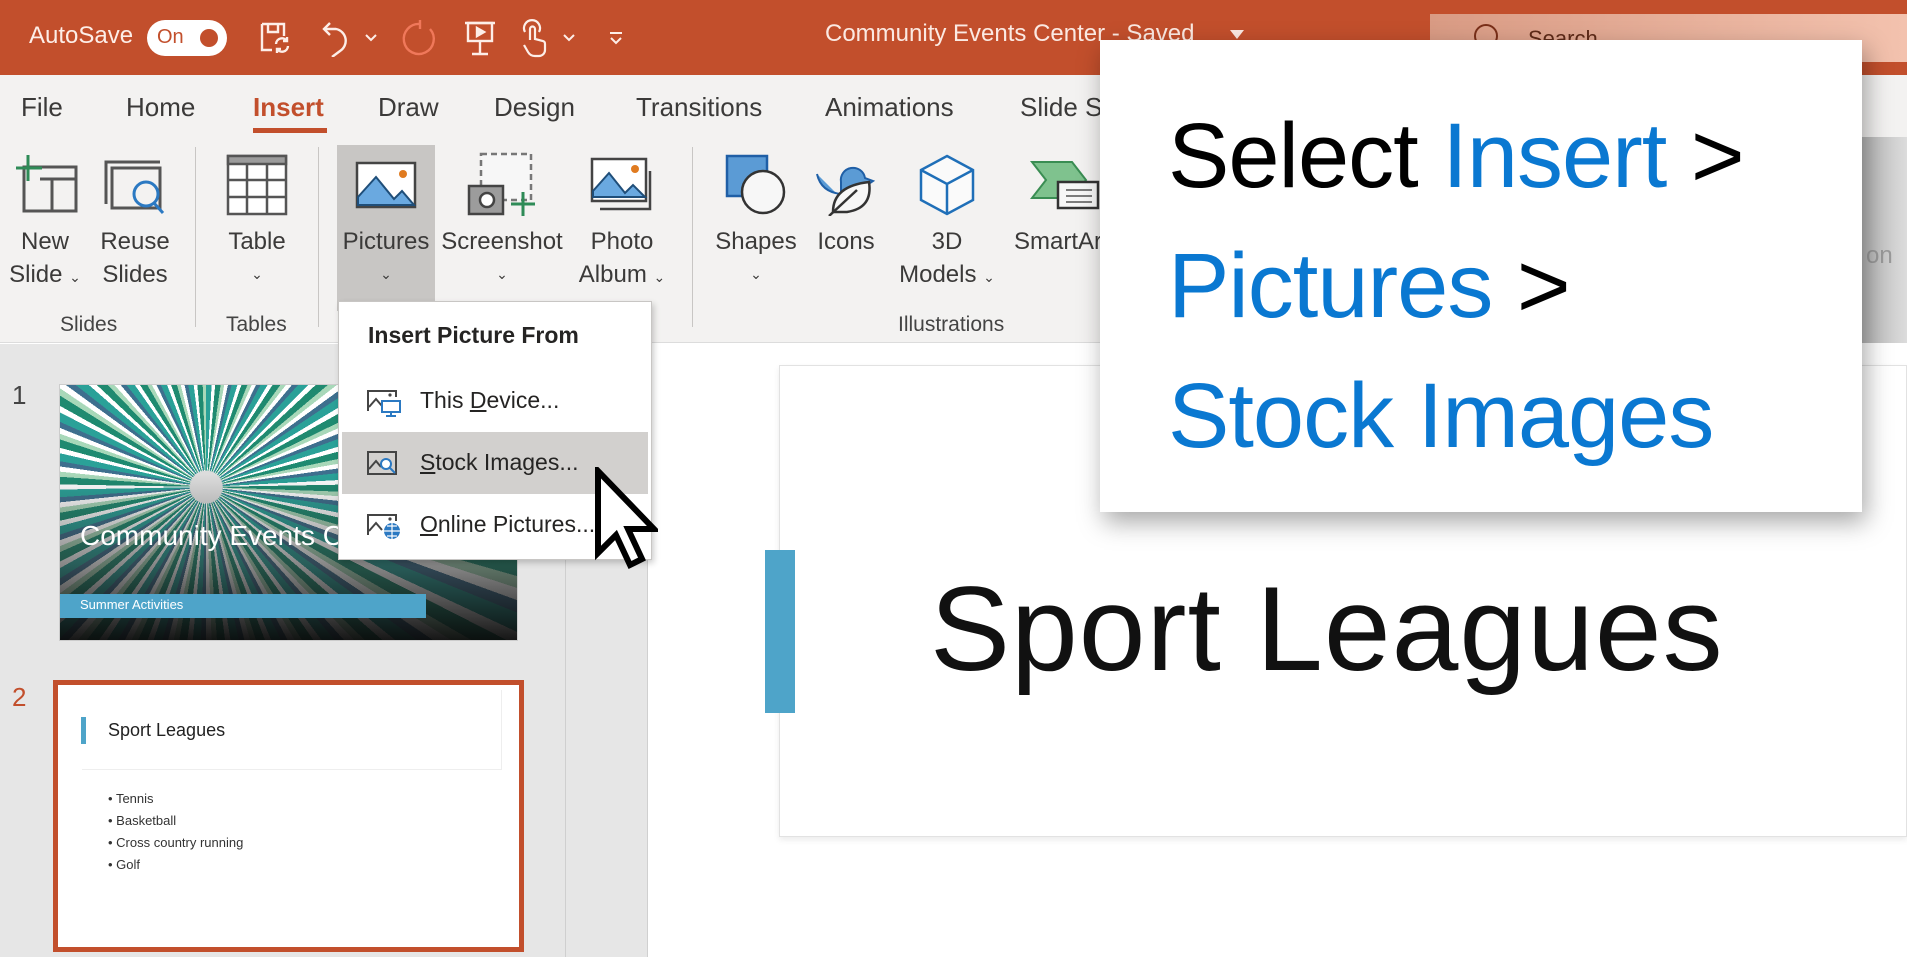  What do you see at coordinates (257, 241) in the screenshot?
I see `table-label: Table` at bounding box center [257, 241].